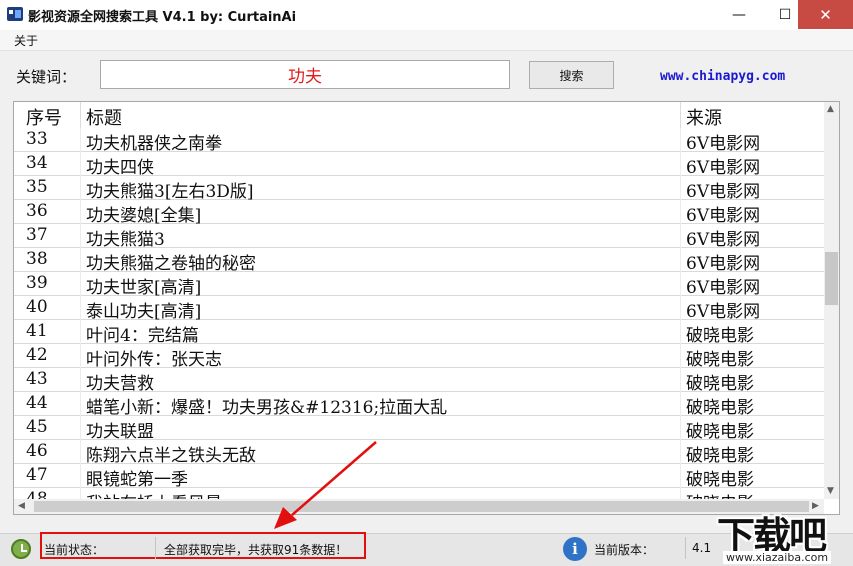  Describe the element at coordinates (104, 117) in the screenshot. I see `column-header-title: 标题` at that location.